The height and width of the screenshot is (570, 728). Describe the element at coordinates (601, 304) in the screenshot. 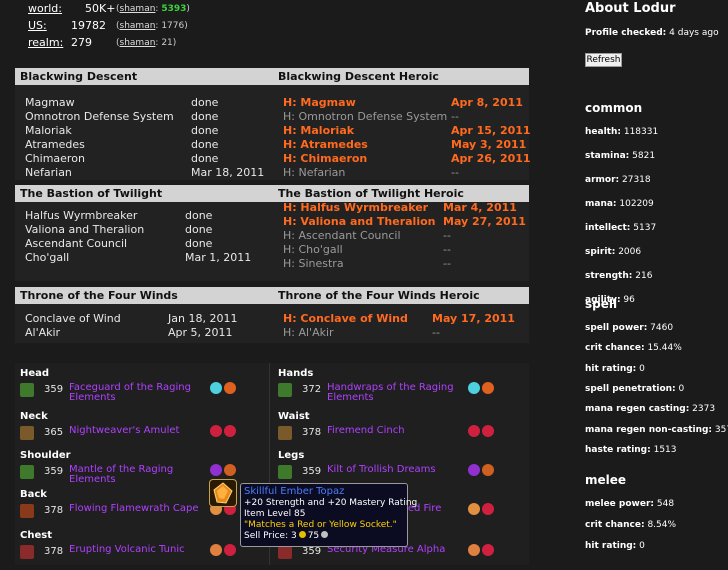

I see `stats-section-title: spell` at that location.